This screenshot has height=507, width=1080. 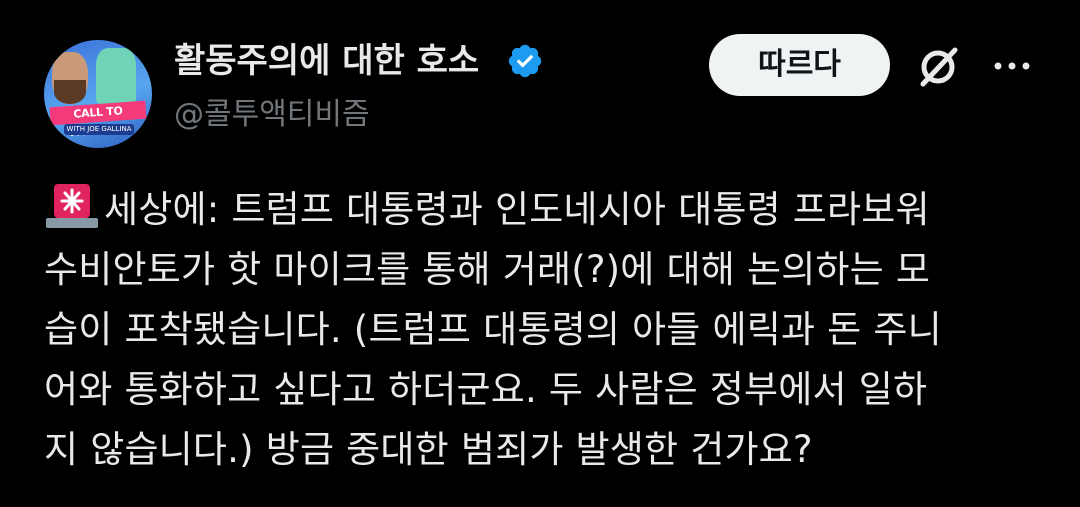 I want to click on avatar-banner-text: CALL TO ACTIVISM, so click(x=98, y=119).